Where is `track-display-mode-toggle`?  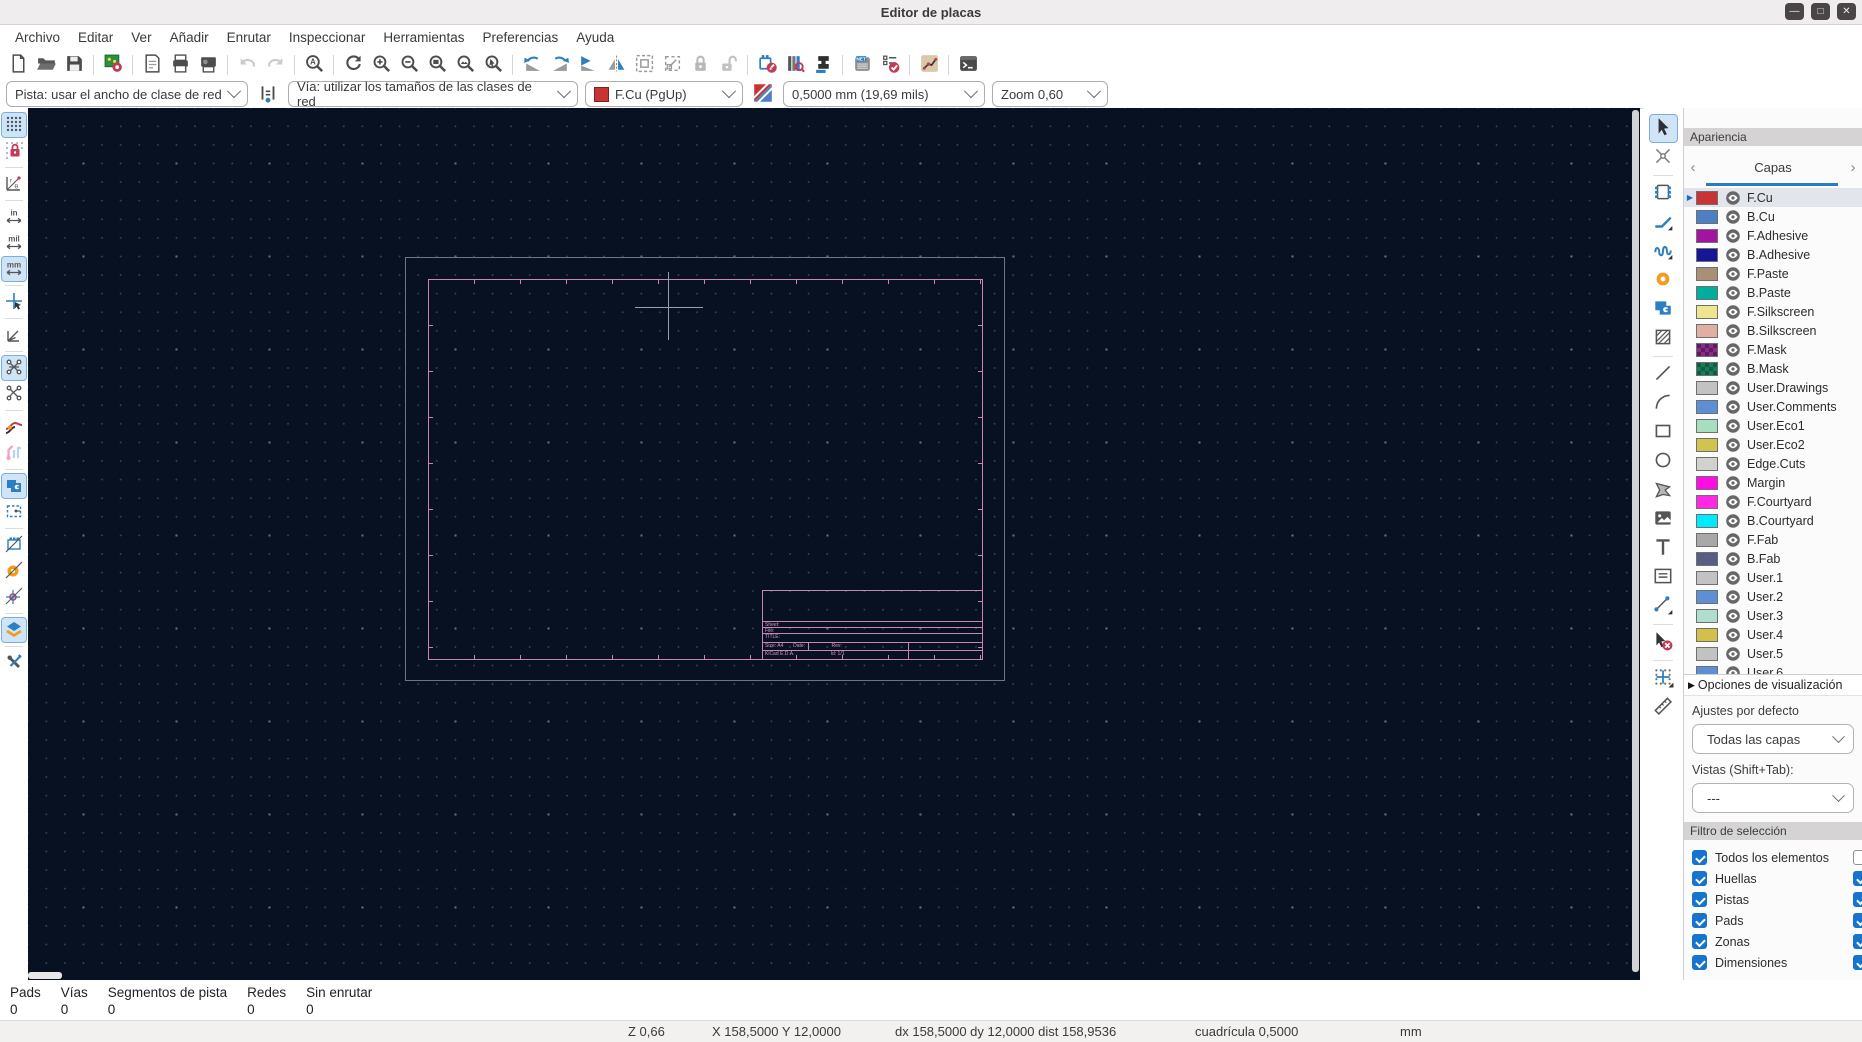 track-display-mode-toggle is located at coordinates (14, 427).